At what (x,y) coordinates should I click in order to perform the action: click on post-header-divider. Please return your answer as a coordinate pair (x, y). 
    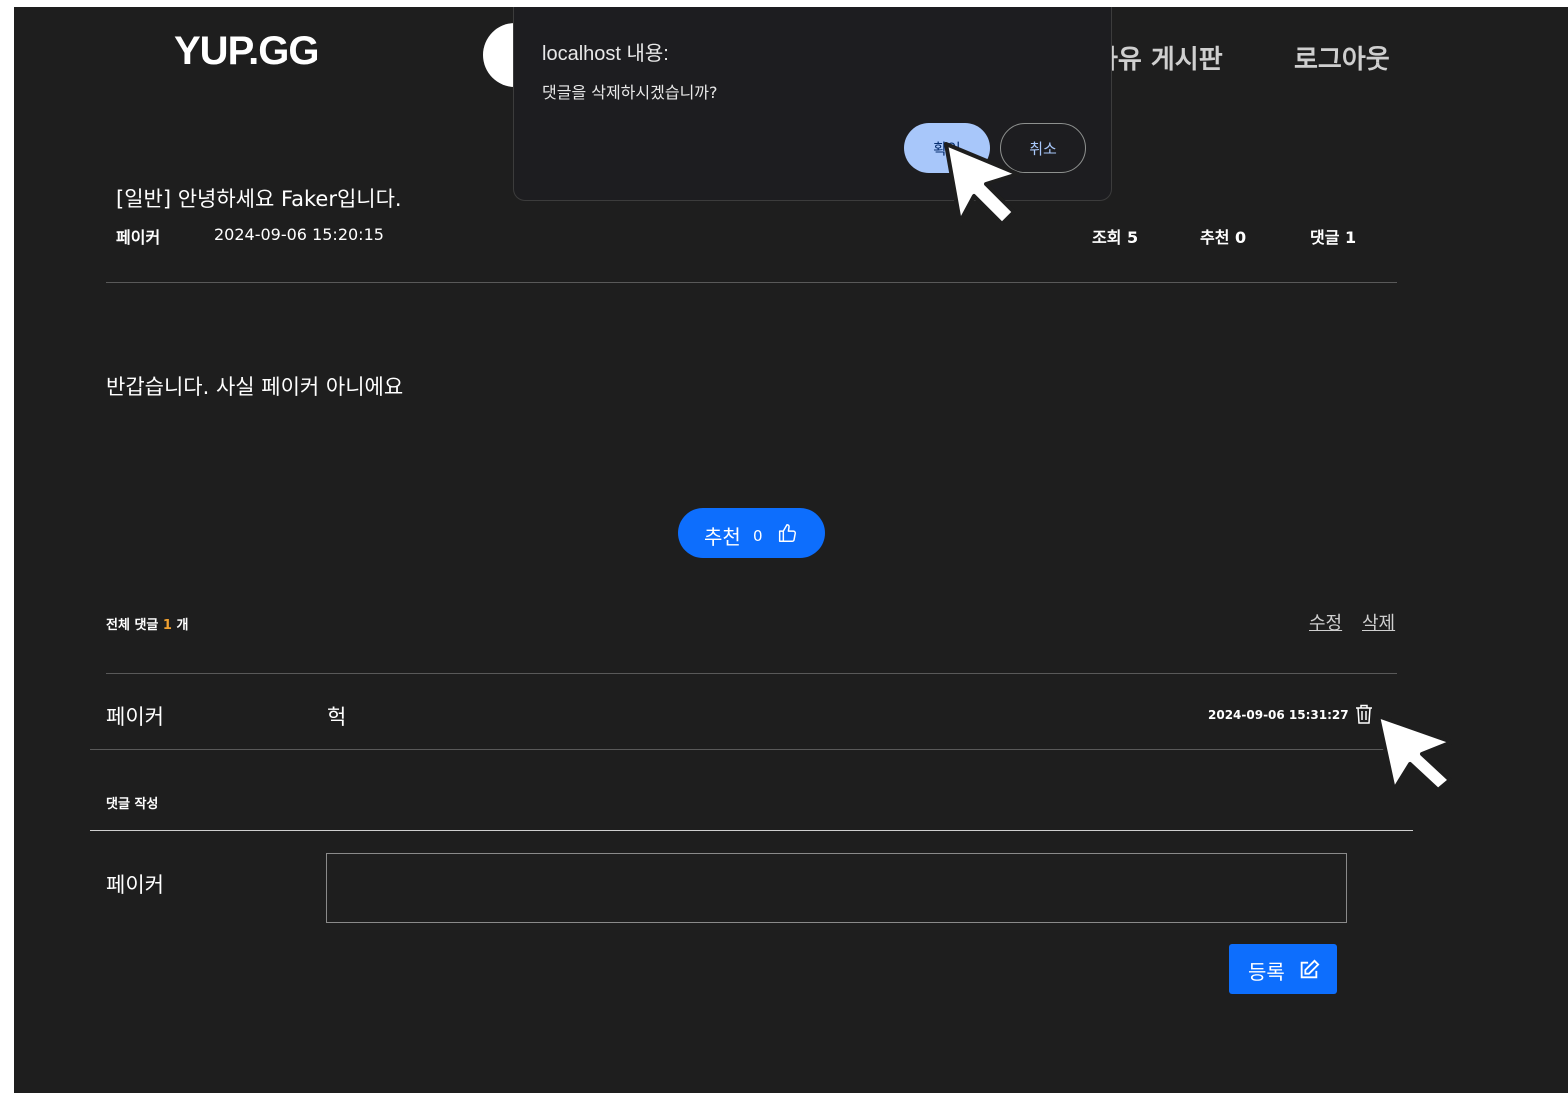
    Looking at the image, I should click on (751, 282).